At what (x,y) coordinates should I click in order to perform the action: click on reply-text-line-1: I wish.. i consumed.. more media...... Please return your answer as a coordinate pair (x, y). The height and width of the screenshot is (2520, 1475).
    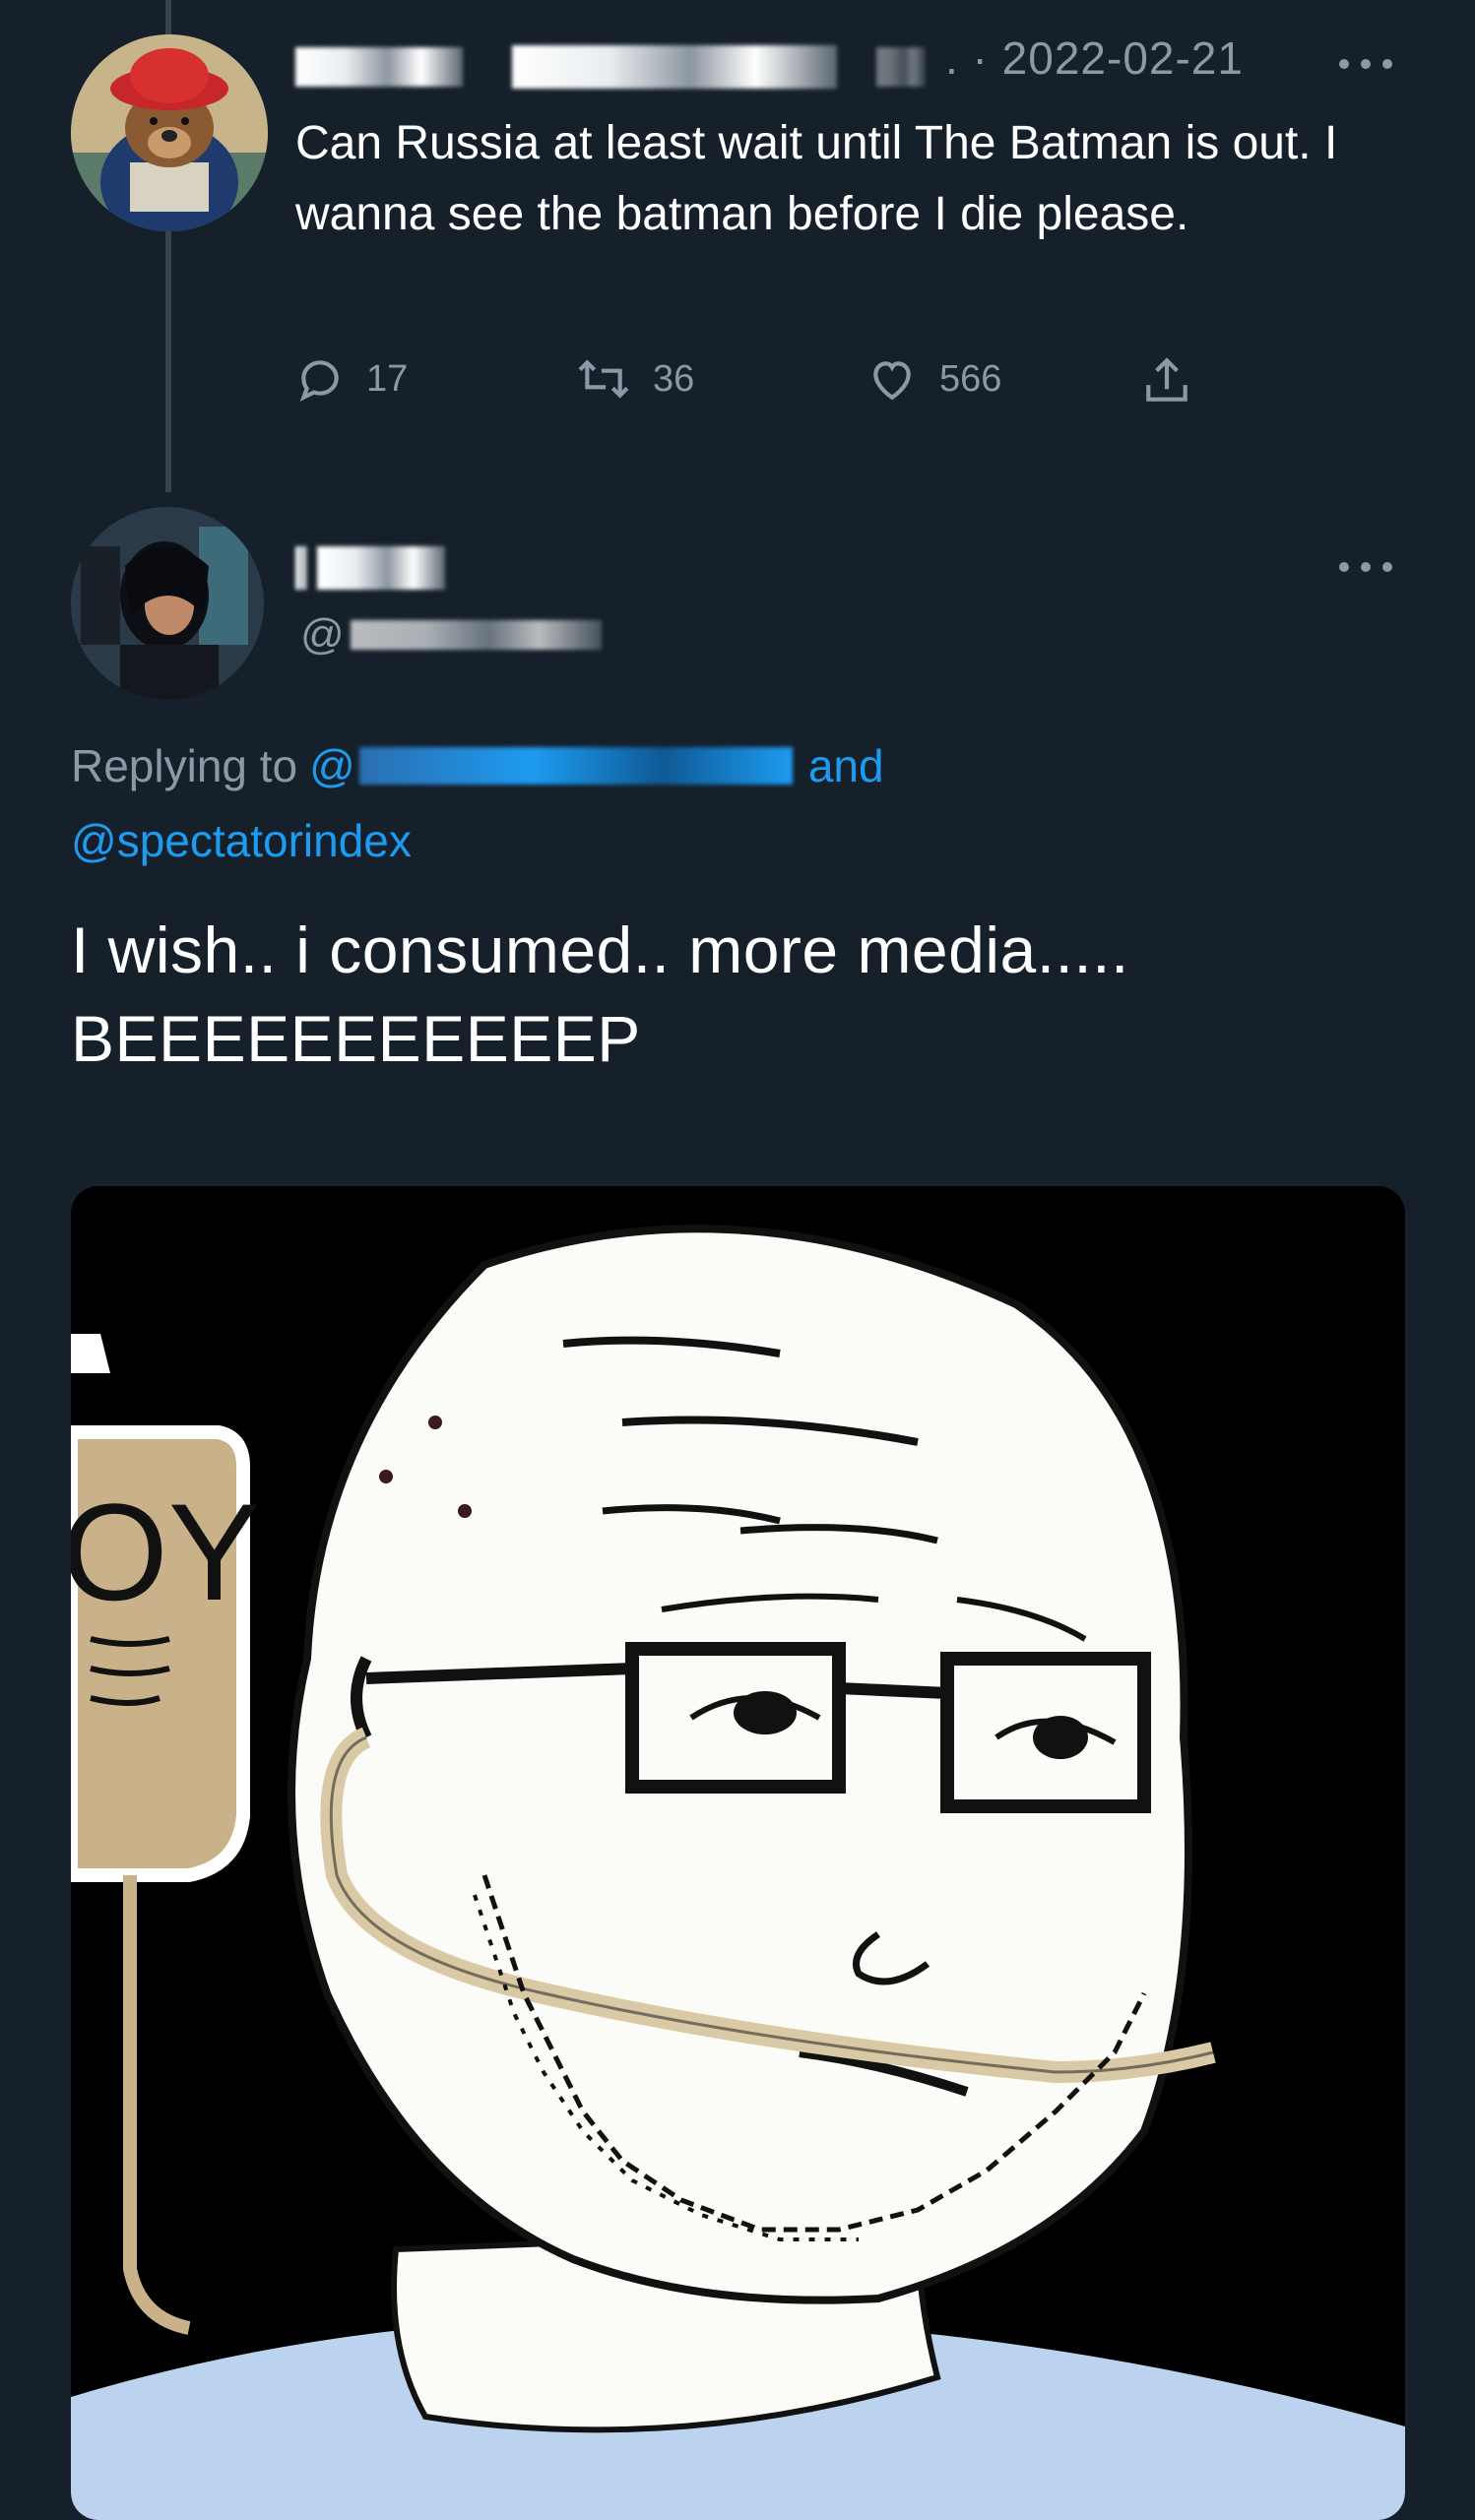
    Looking at the image, I should click on (600, 950).